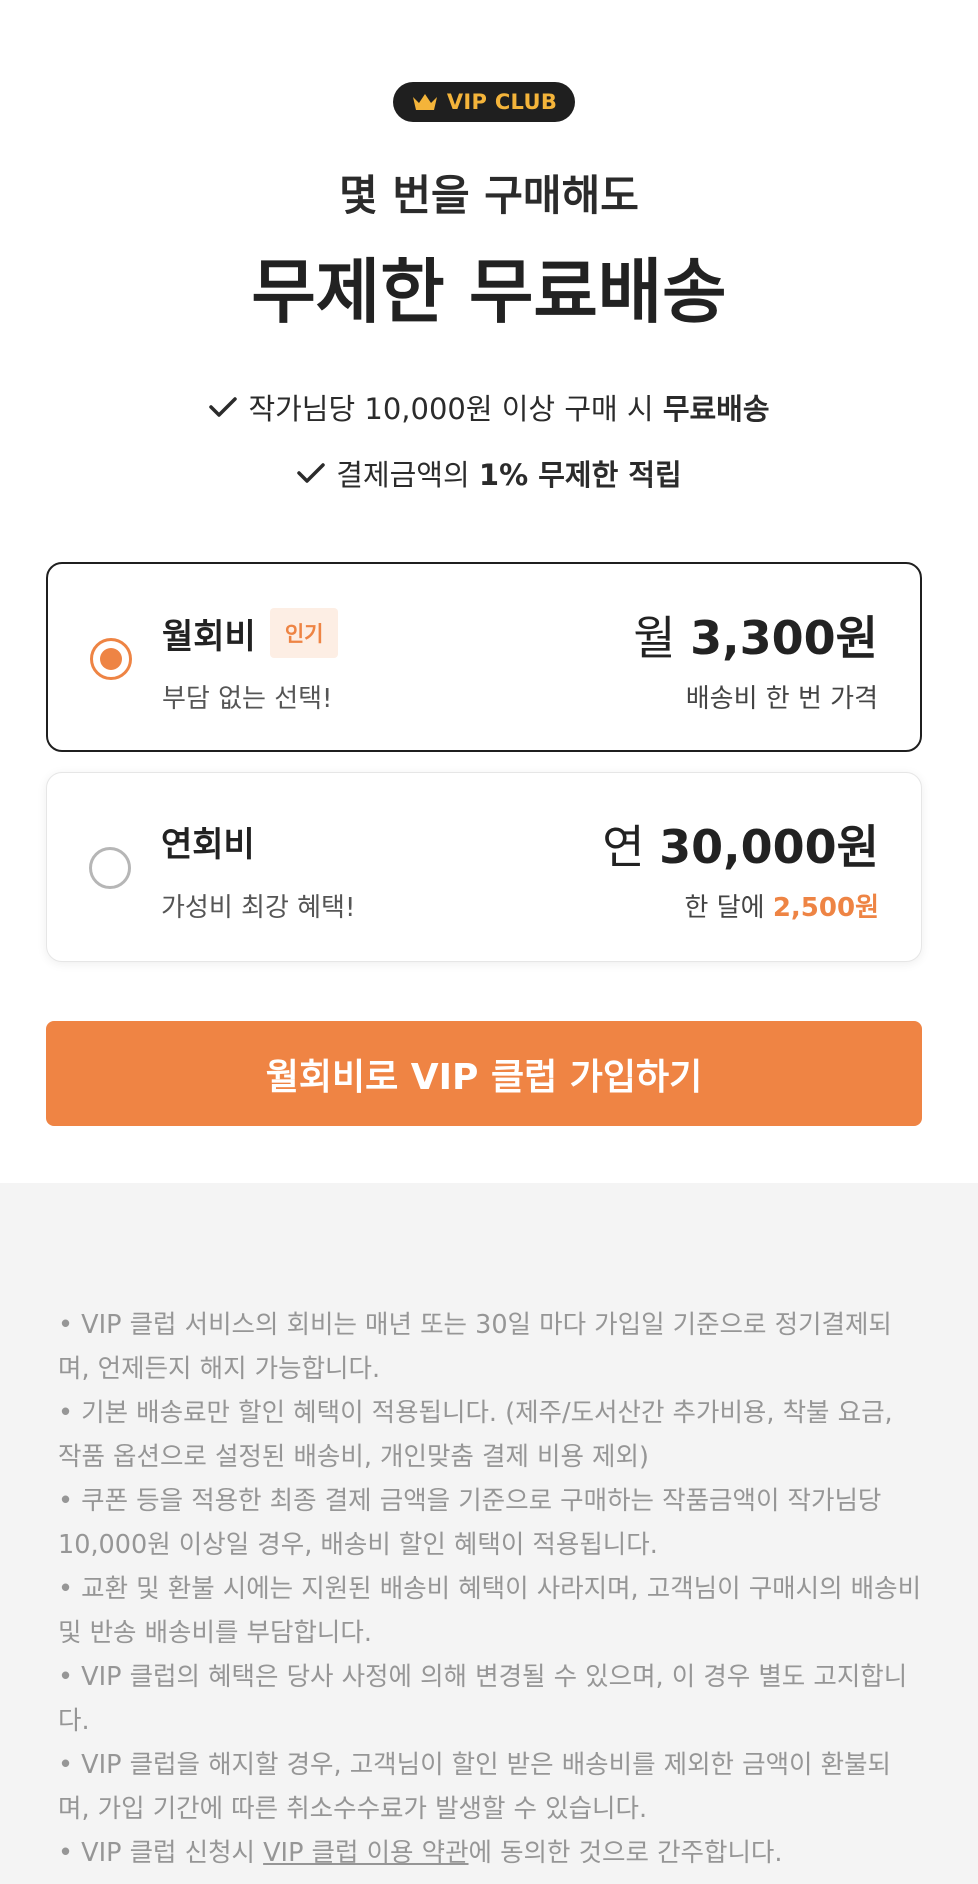 The image size is (978, 1884). Describe the element at coordinates (110, 868) in the screenshot. I see `radio-unselected-icon` at that location.